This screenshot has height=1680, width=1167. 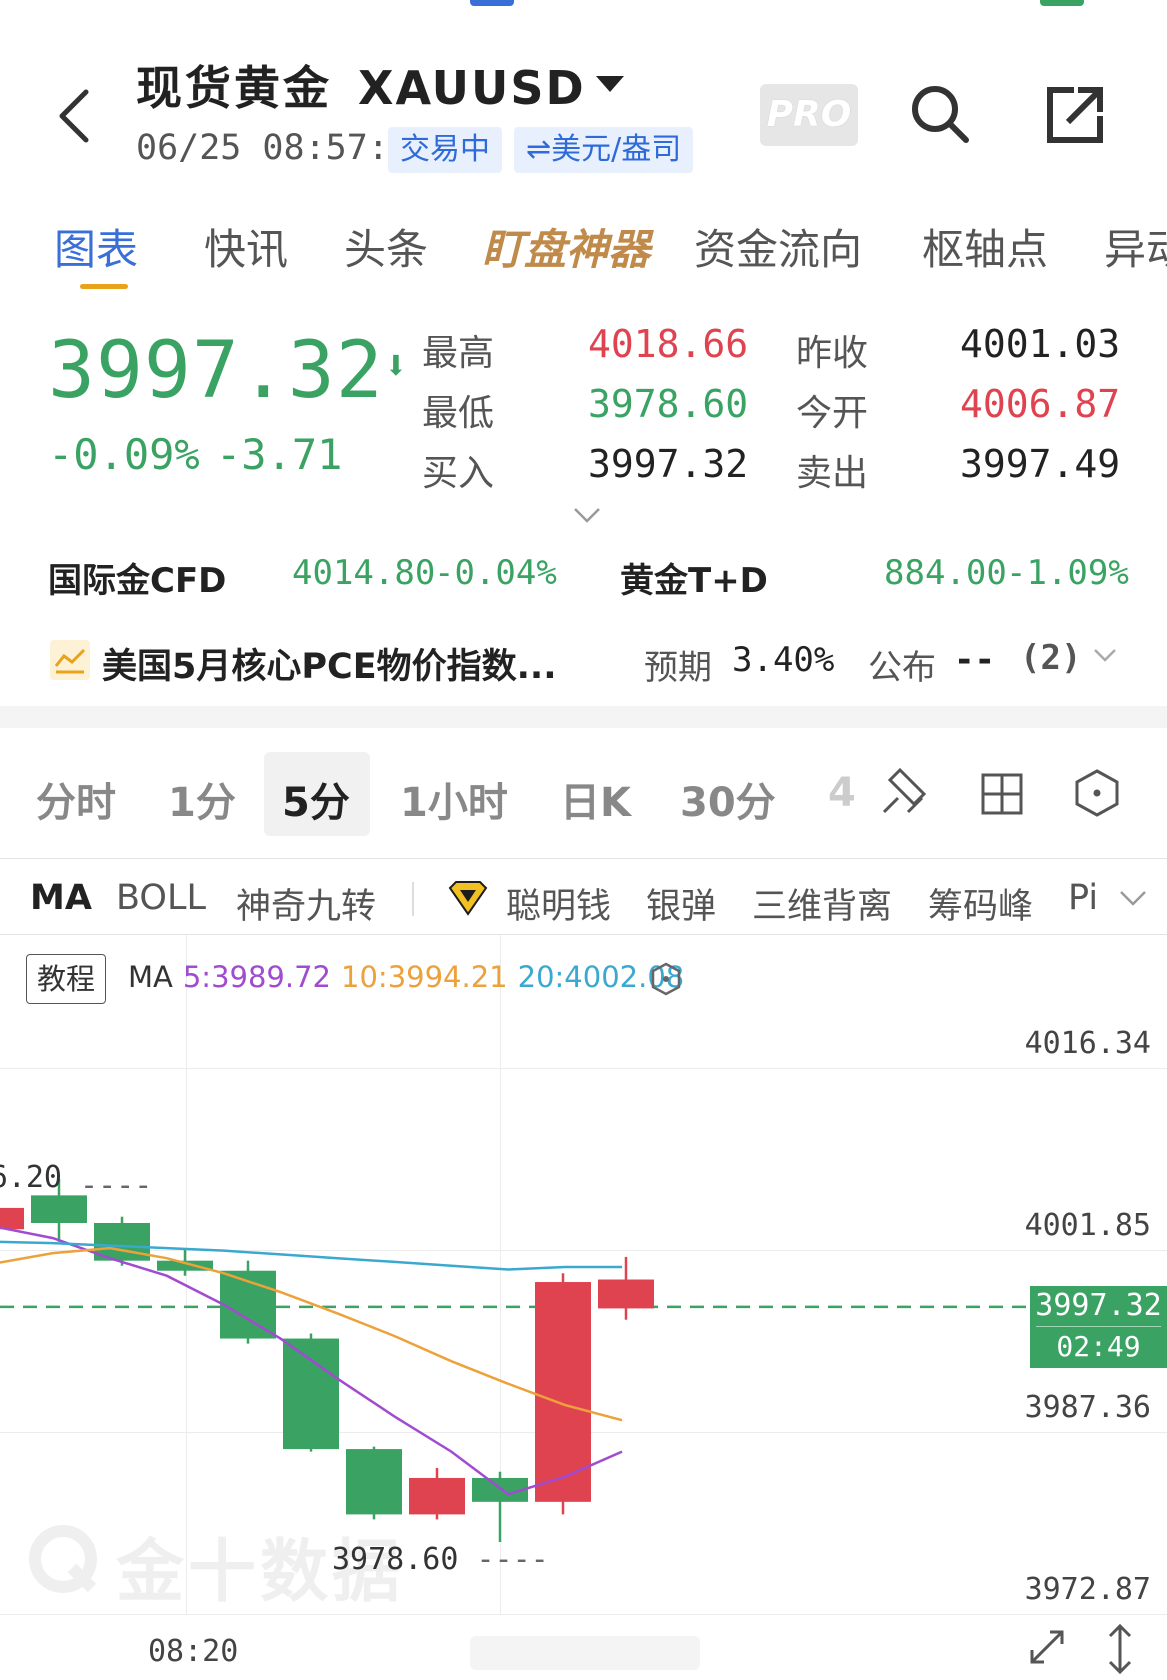 I want to click on layout-grid-icon, so click(x=1002, y=794).